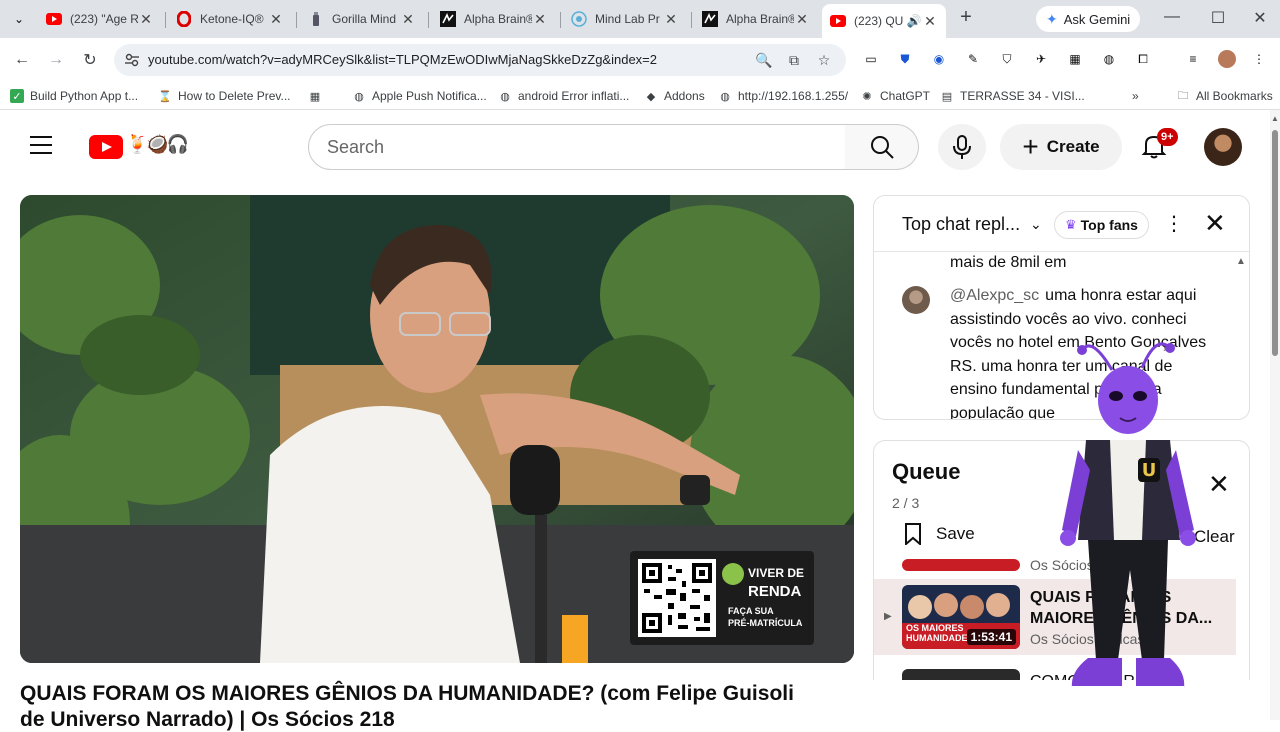  What do you see at coordinates (1183, 95) in the screenshot?
I see `folder-icon: 🗀` at bounding box center [1183, 95].